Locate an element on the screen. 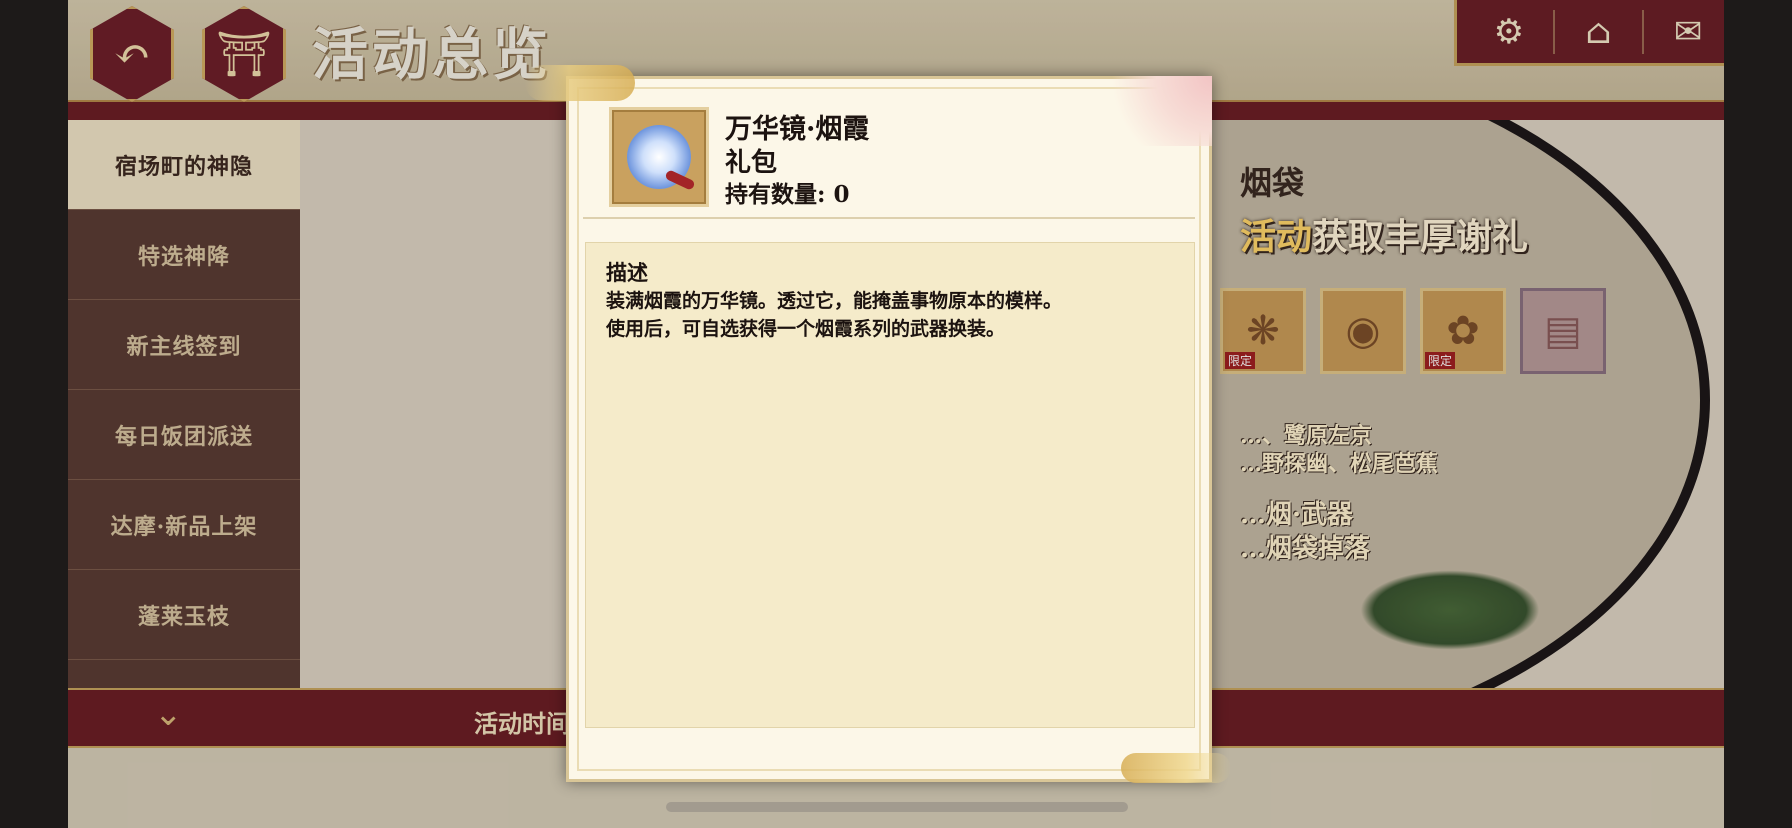 The height and width of the screenshot is (828, 1792). left-letterbox is located at coordinates (34, 414).